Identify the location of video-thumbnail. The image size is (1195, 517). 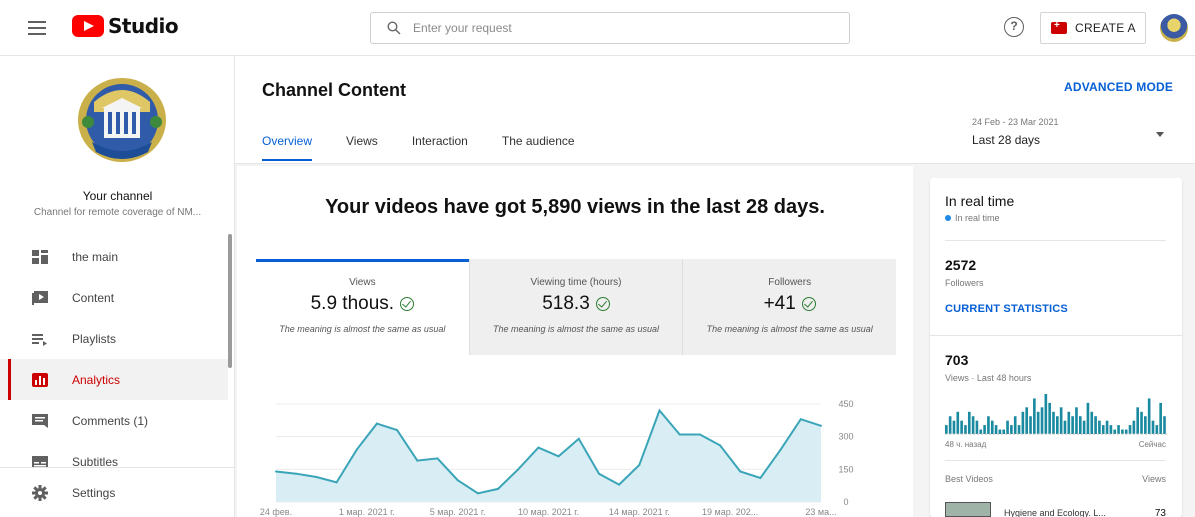
(968, 509).